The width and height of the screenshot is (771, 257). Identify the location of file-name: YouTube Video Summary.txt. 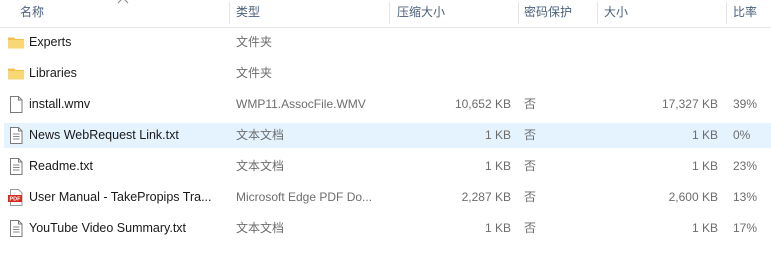
(108, 228).